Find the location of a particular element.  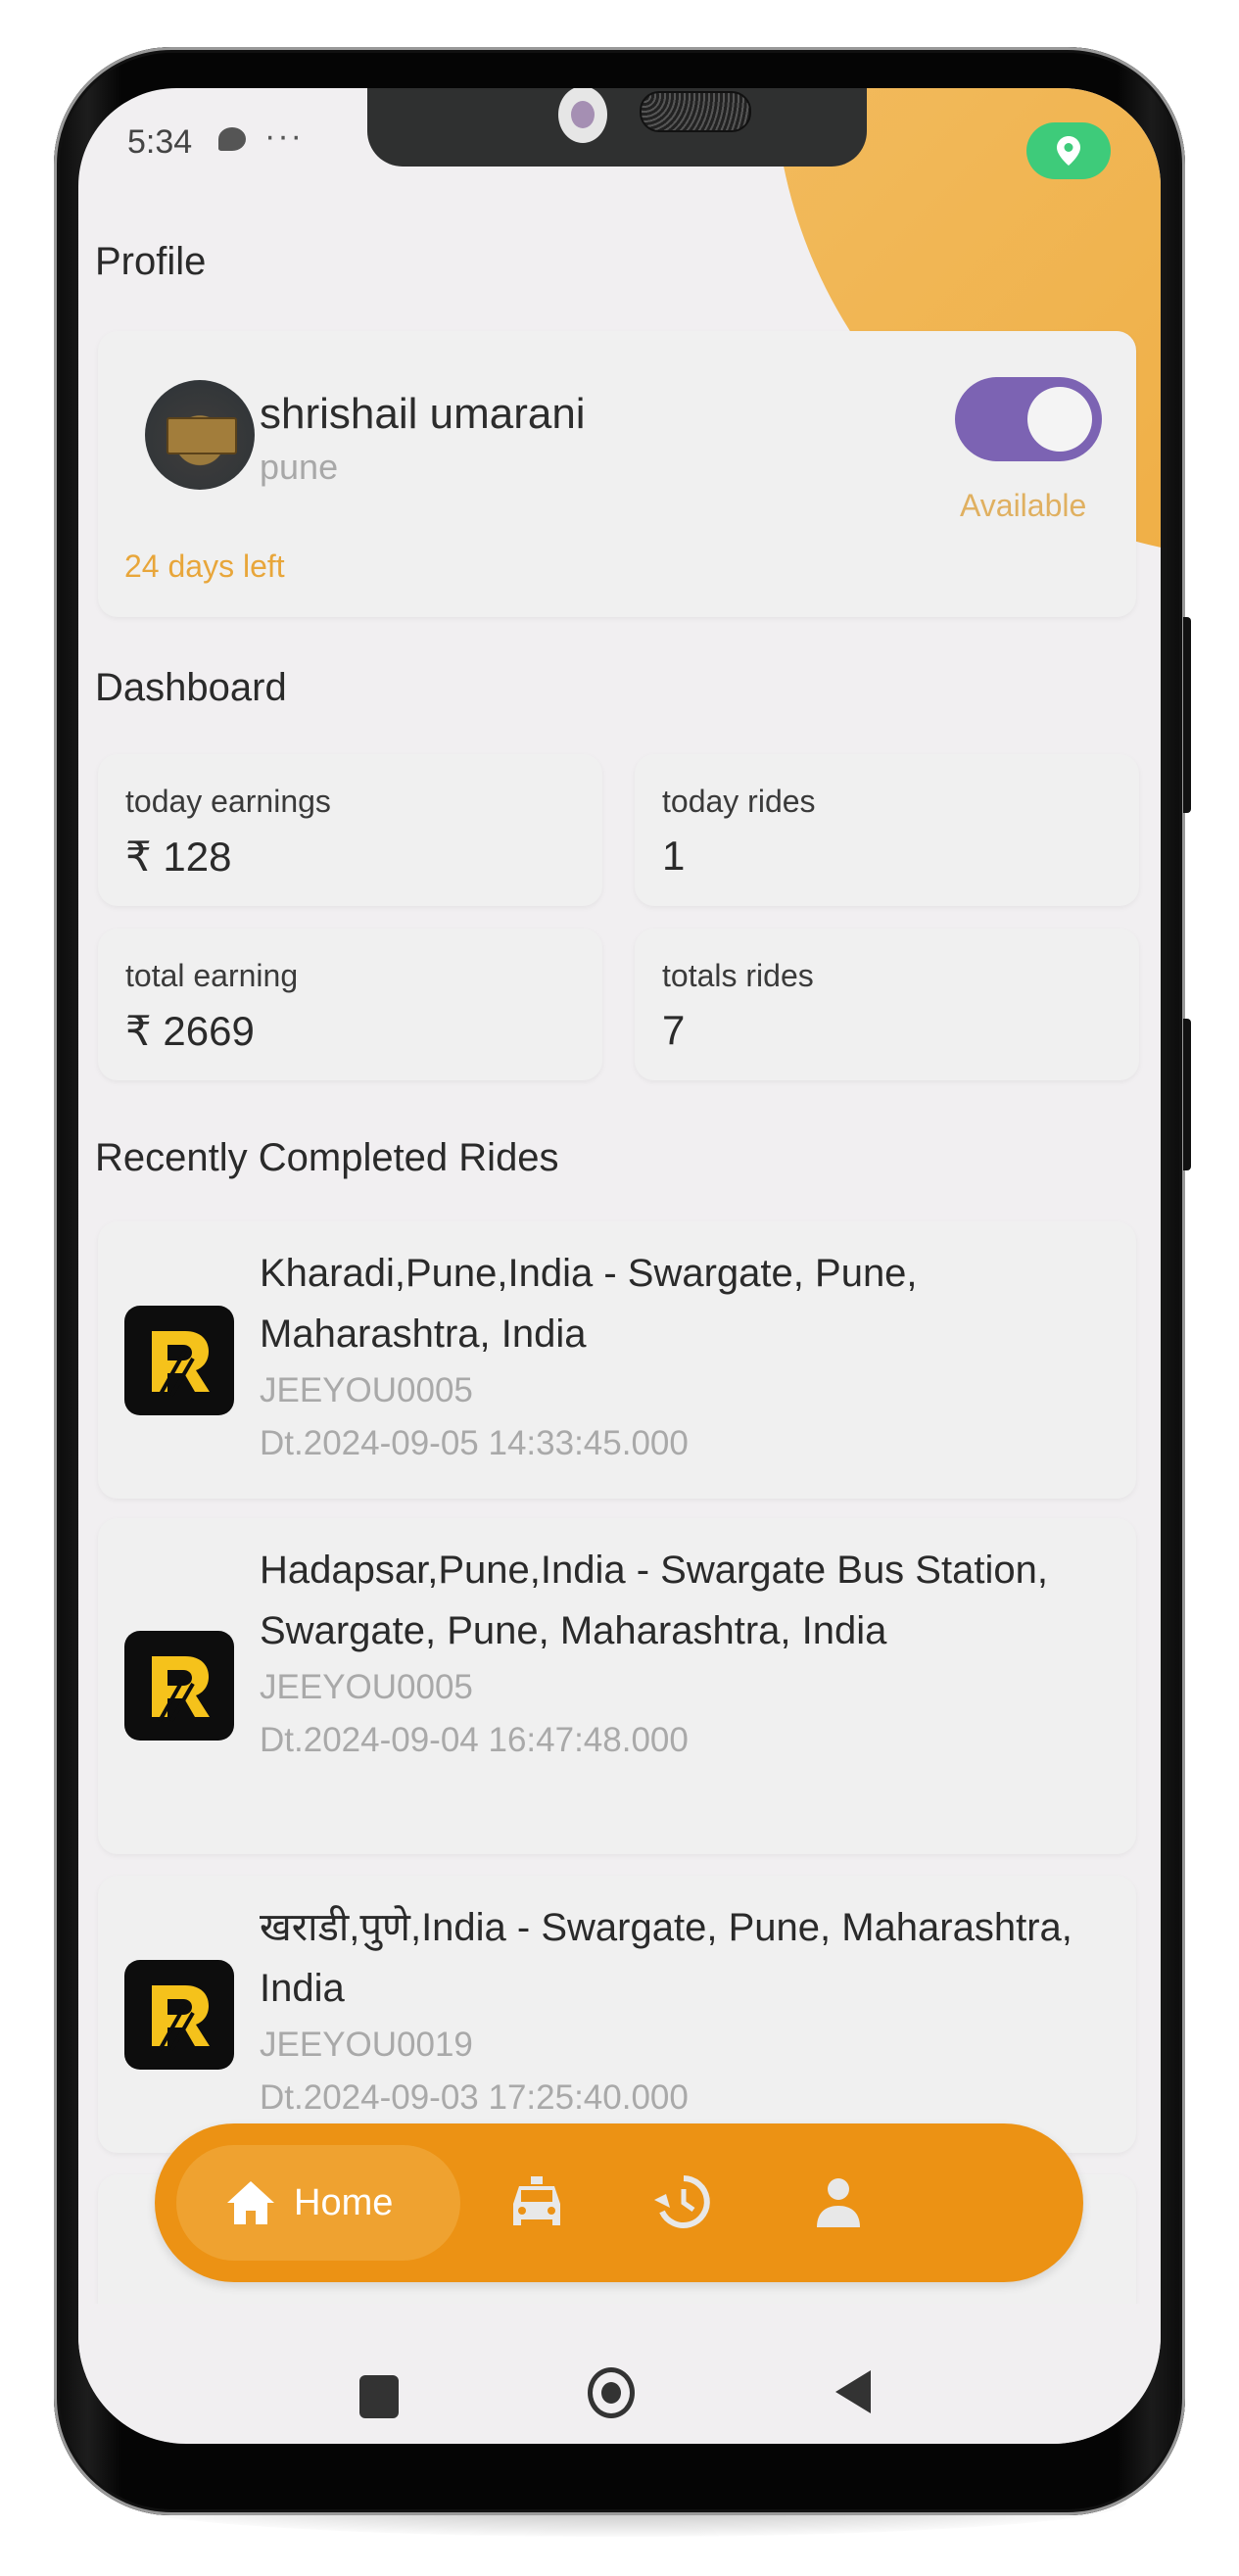

speaker-grille is located at coordinates (695, 111).